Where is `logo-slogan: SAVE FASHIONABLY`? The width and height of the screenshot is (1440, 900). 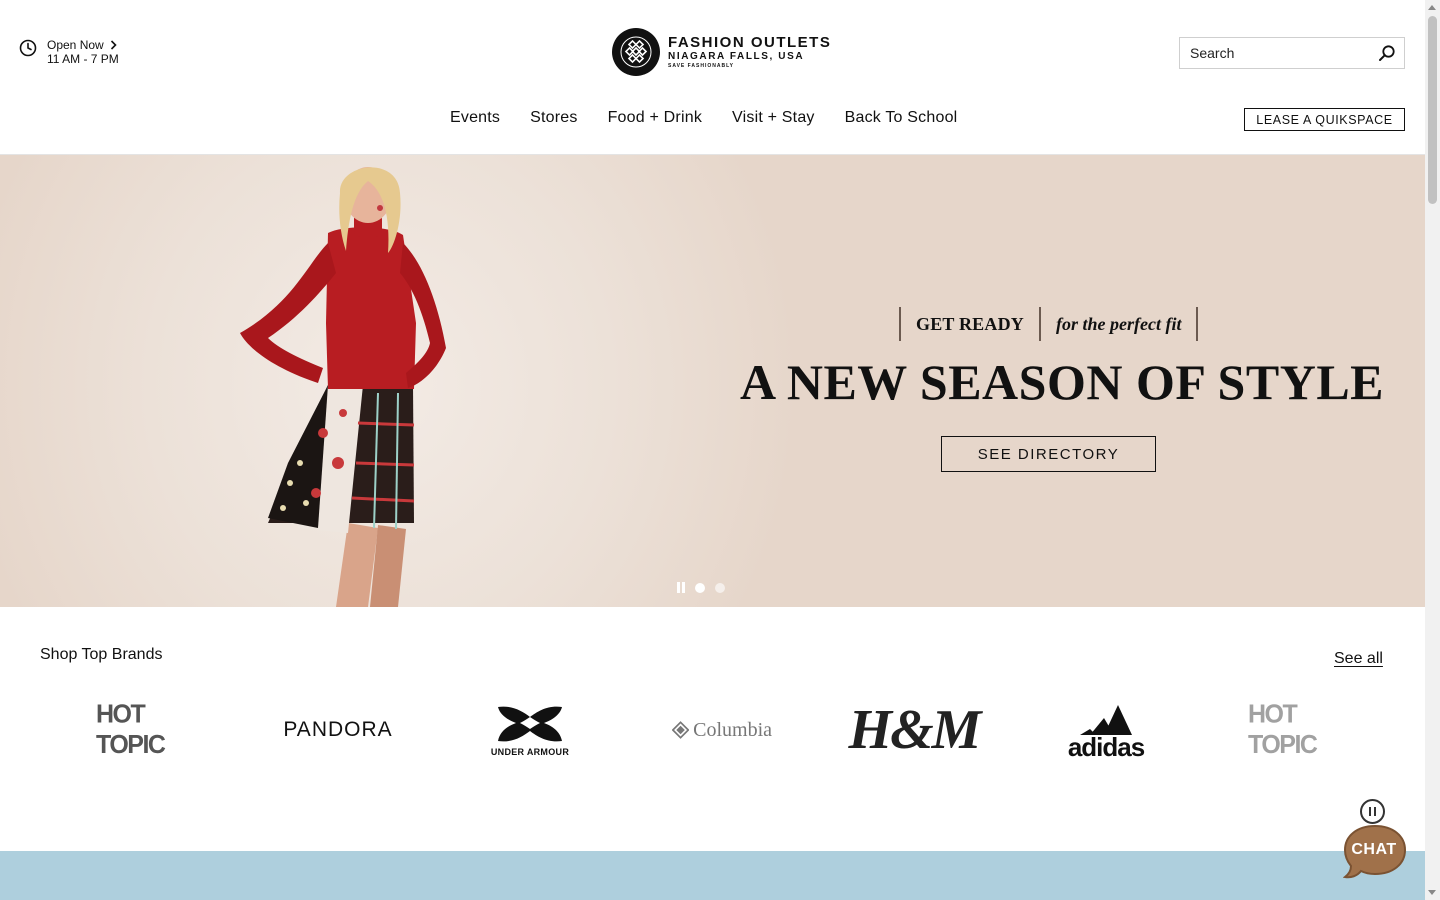
logo-slogan: SAVE FASHIONABLY is located at coordinates (701, 65).